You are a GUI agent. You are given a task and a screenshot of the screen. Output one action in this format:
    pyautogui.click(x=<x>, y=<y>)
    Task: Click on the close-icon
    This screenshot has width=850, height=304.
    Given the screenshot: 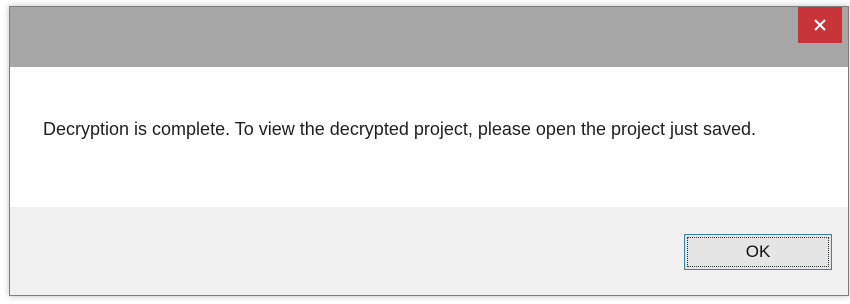 What is the action you would take?
    pyautogui.click(x=820, y=25)
    